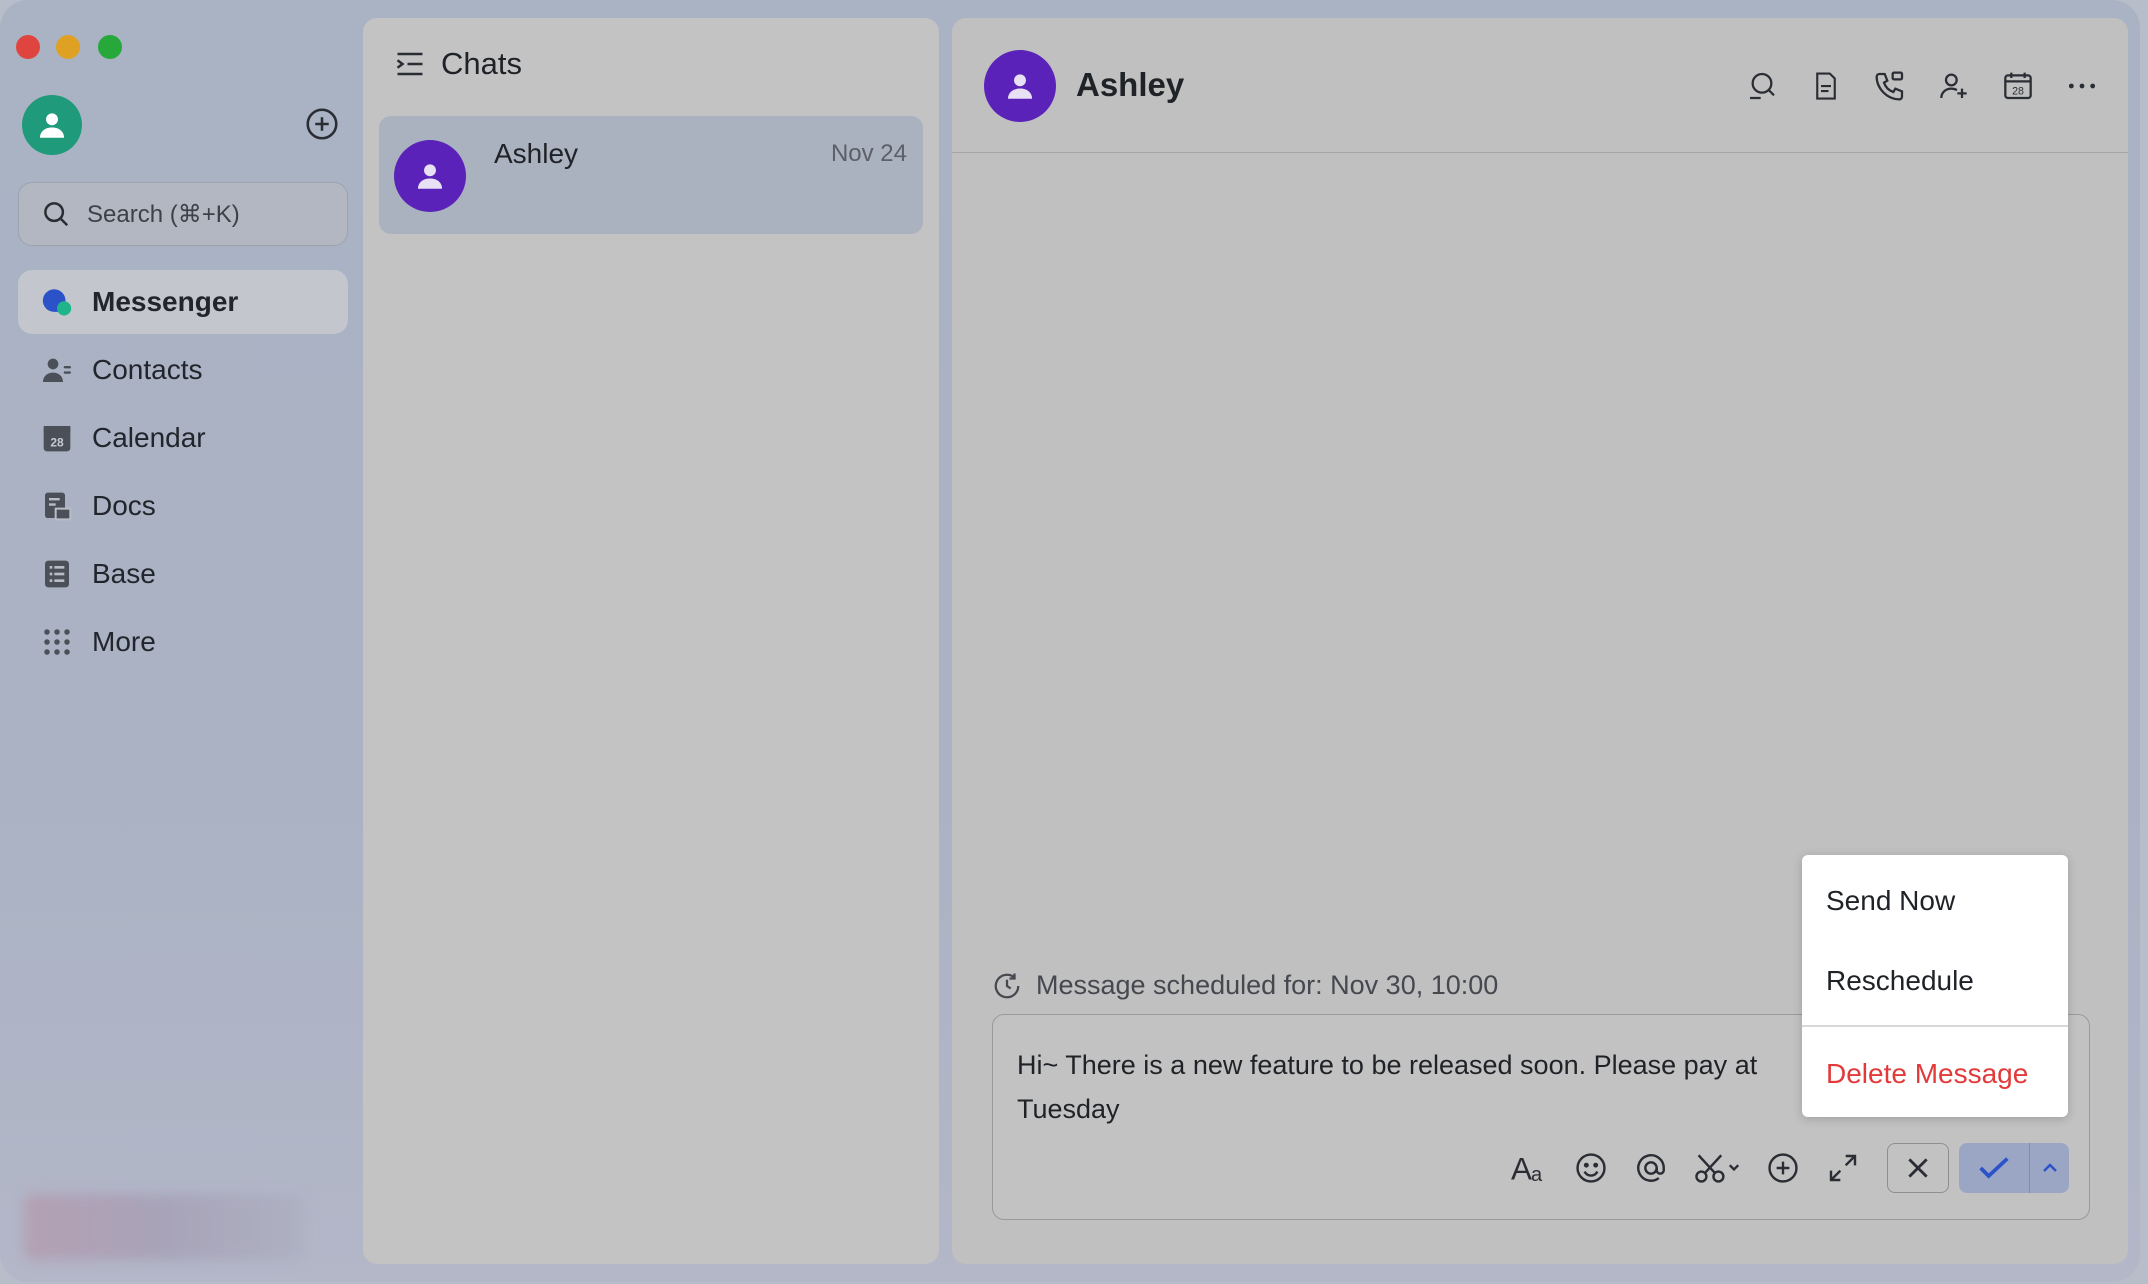 This screenshot has width=2148, height=1284. Describe the element at coordinates (163, 214) in the screenshot. I see `search-placeholder: Search (⌘+K)` at that location.